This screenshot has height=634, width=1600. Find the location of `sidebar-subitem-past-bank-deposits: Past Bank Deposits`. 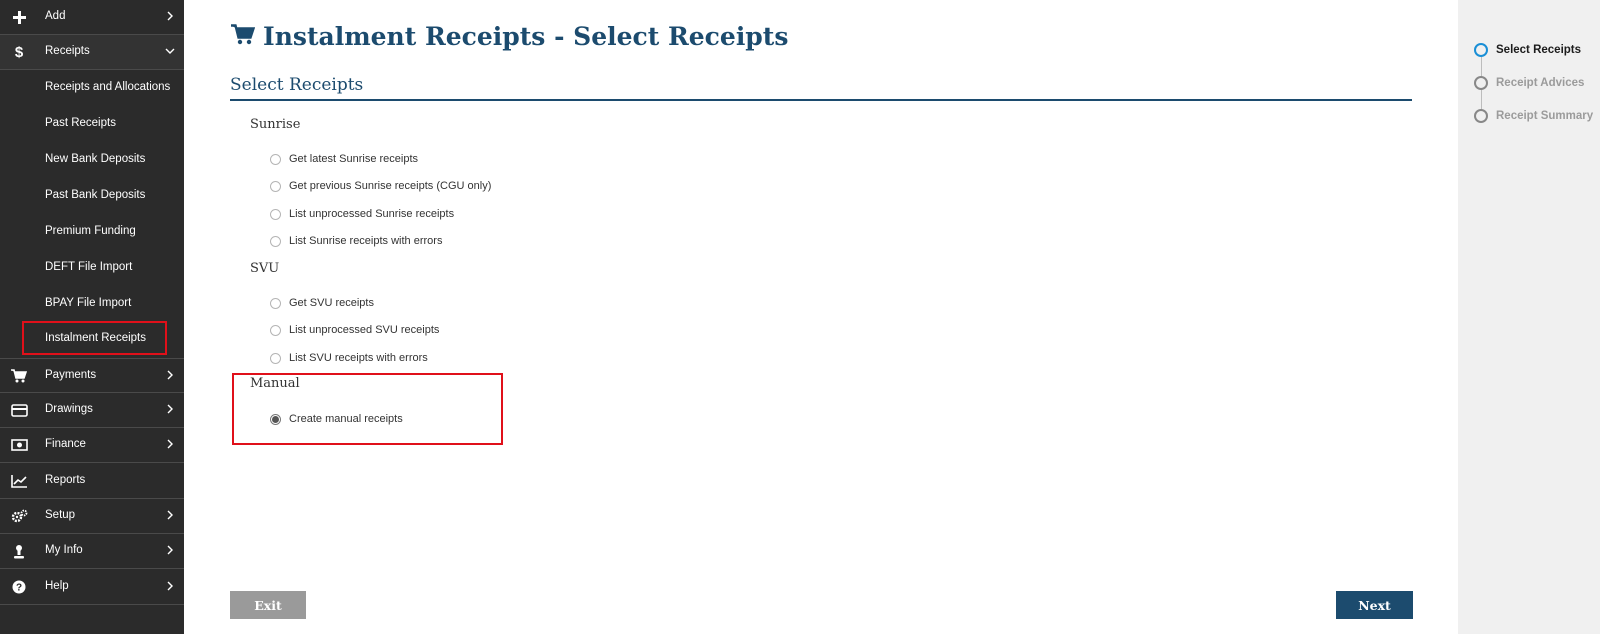

sidebar-subitem-past-bank-deposits: Past Bank Deposits is located at coordinates (92, 196).